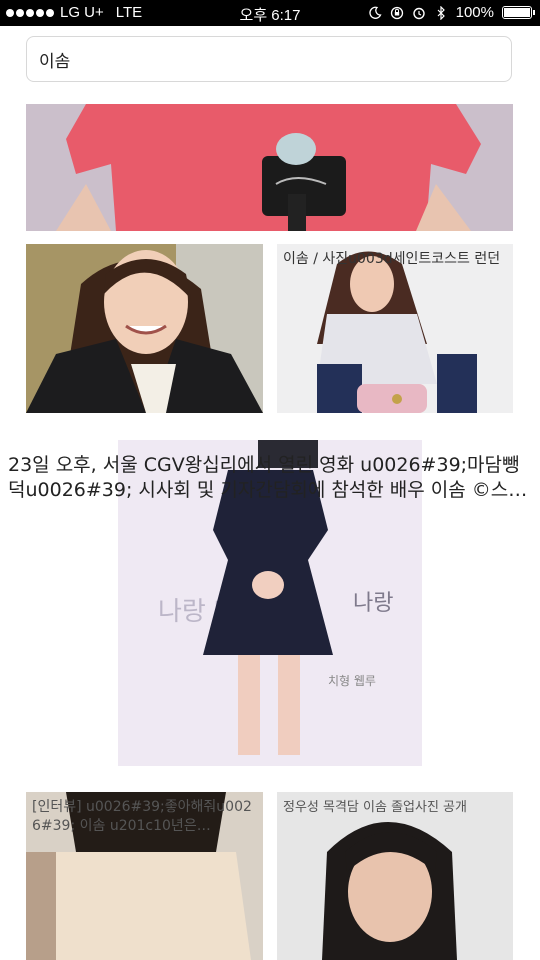 The height and width of the screenshot is (960, 540). I want to click on rotation-lock-icon, so click(396, 12).